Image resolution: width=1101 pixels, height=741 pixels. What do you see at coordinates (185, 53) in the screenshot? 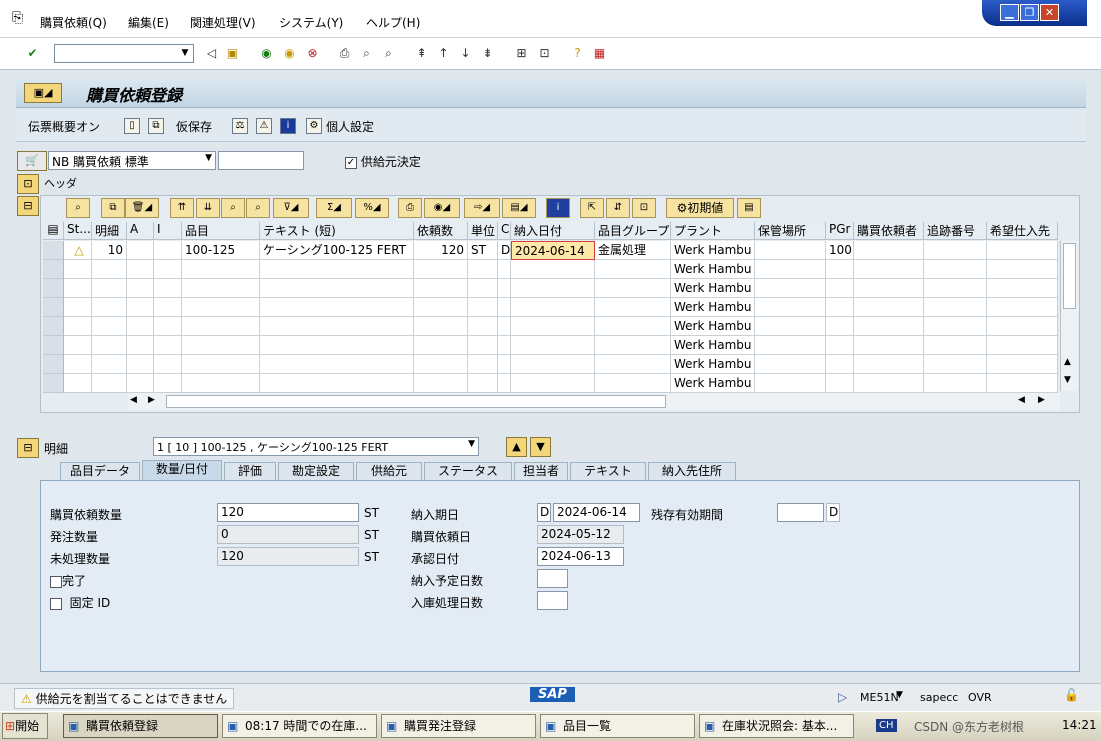
I see `chevron-down-icon: ▼` at bounding box center [185, 53].